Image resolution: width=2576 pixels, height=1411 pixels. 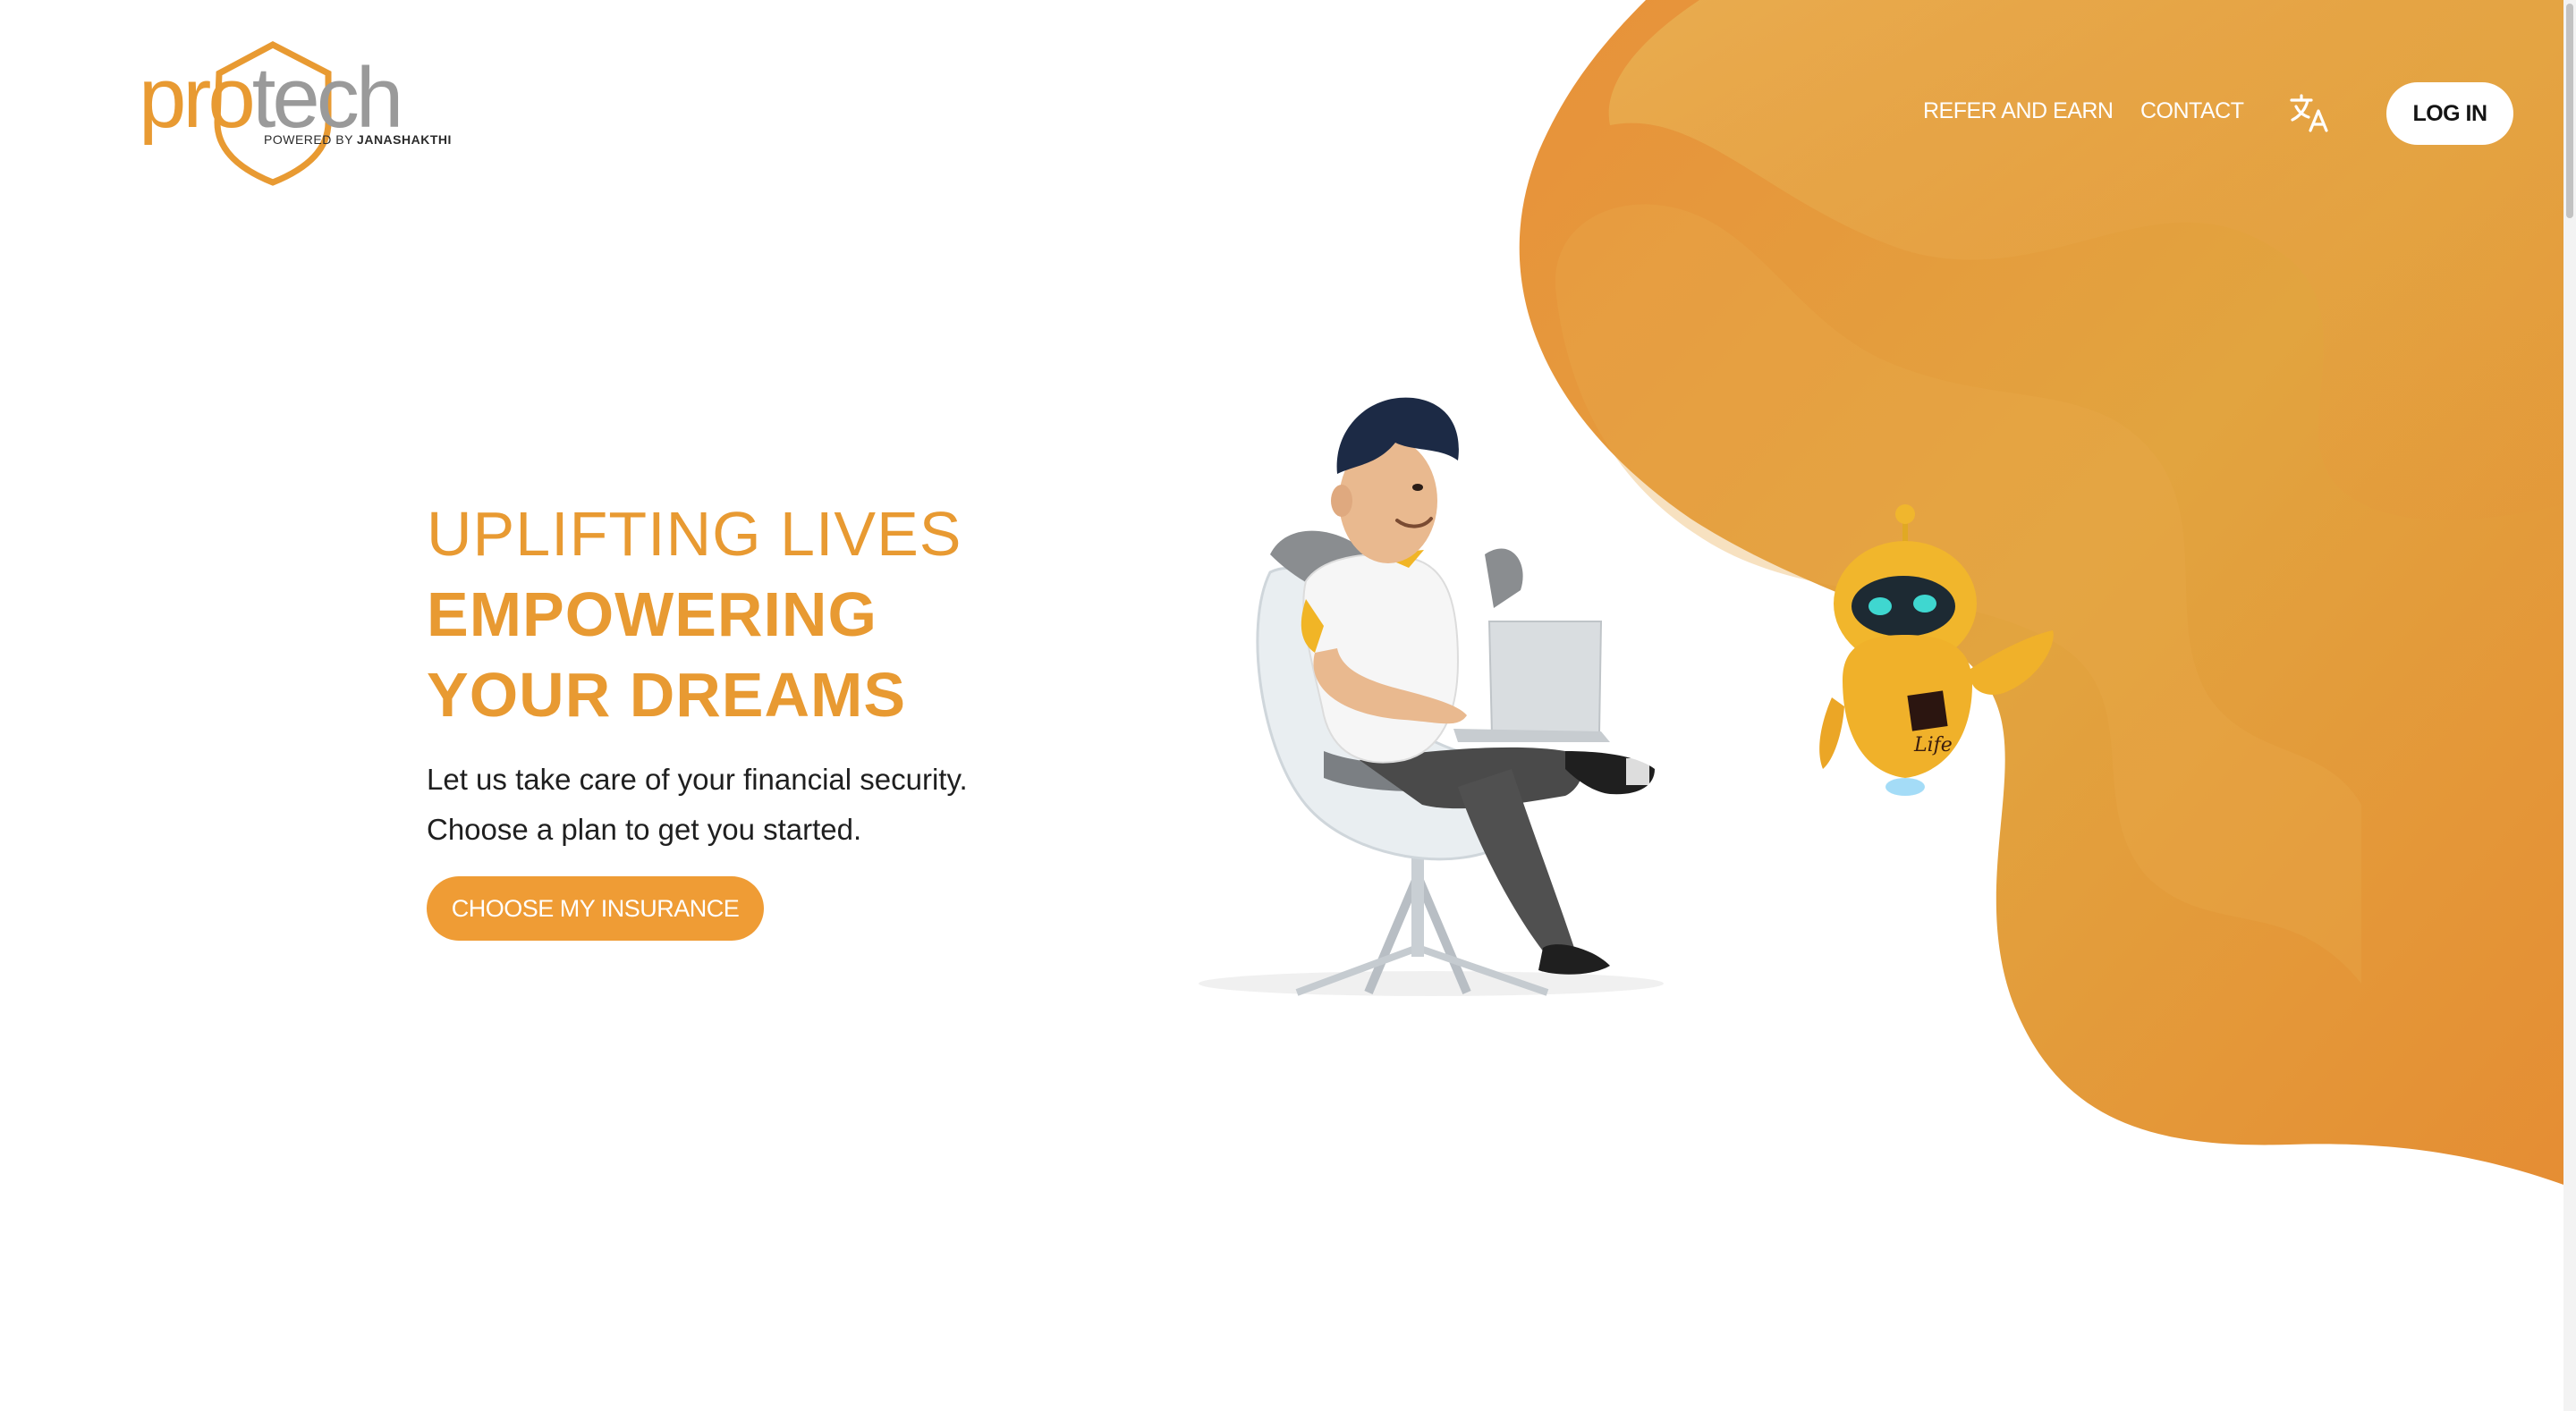 What do you see at coordinates (2192, 111) in the screenshot?
I see `nav-contact: CONTACT` at bounding box center [2192, 111].